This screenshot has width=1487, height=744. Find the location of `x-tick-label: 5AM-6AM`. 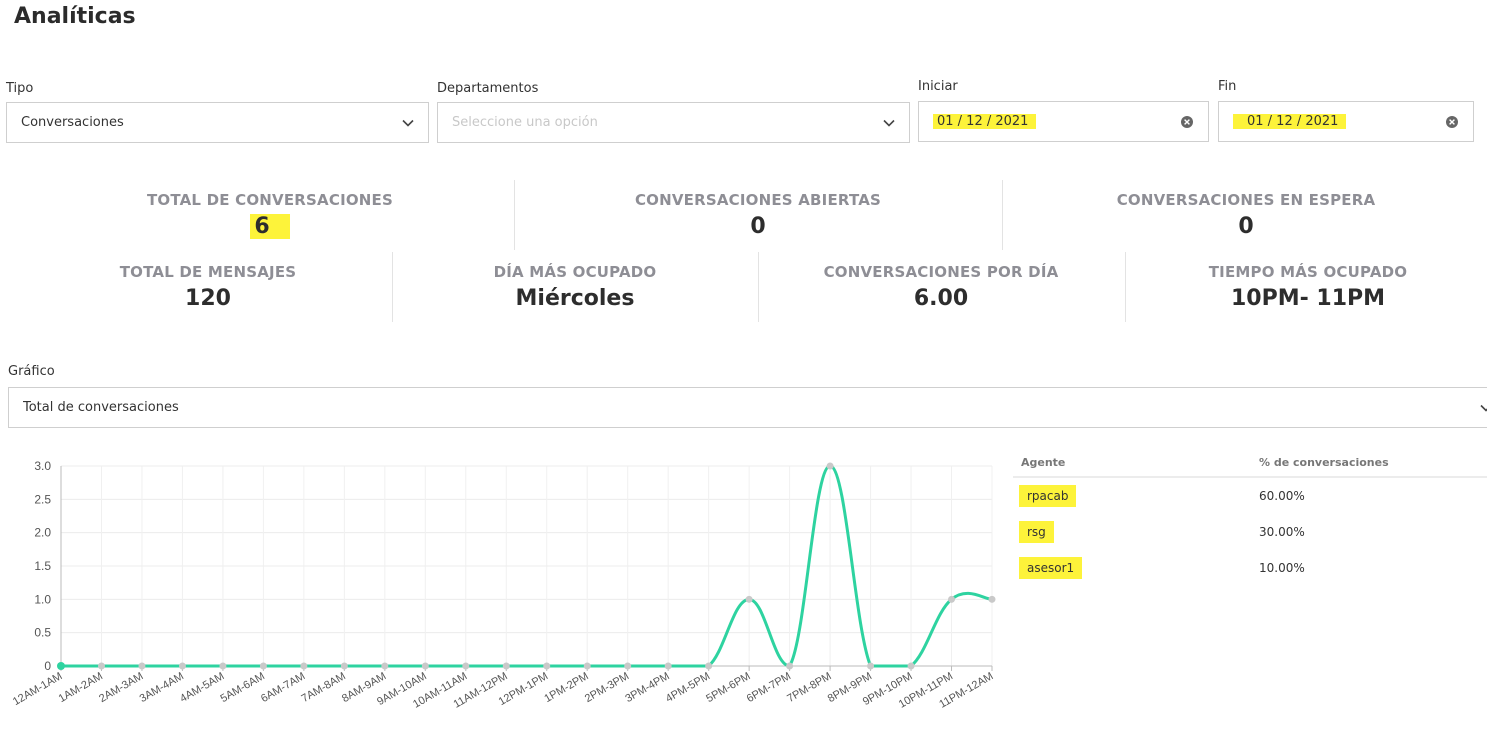

x-tick-label: 5AM-6AM is located at coordinates (243, 687).